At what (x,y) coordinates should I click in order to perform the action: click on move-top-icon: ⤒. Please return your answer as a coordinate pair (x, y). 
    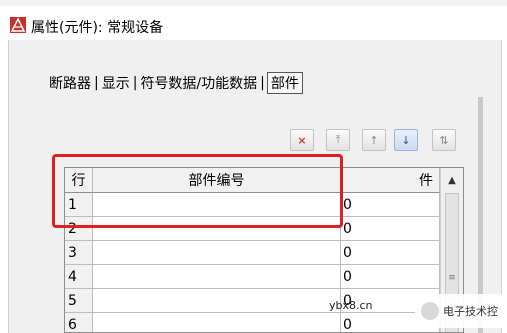
    Looking at the image, I should click on (338, 139).